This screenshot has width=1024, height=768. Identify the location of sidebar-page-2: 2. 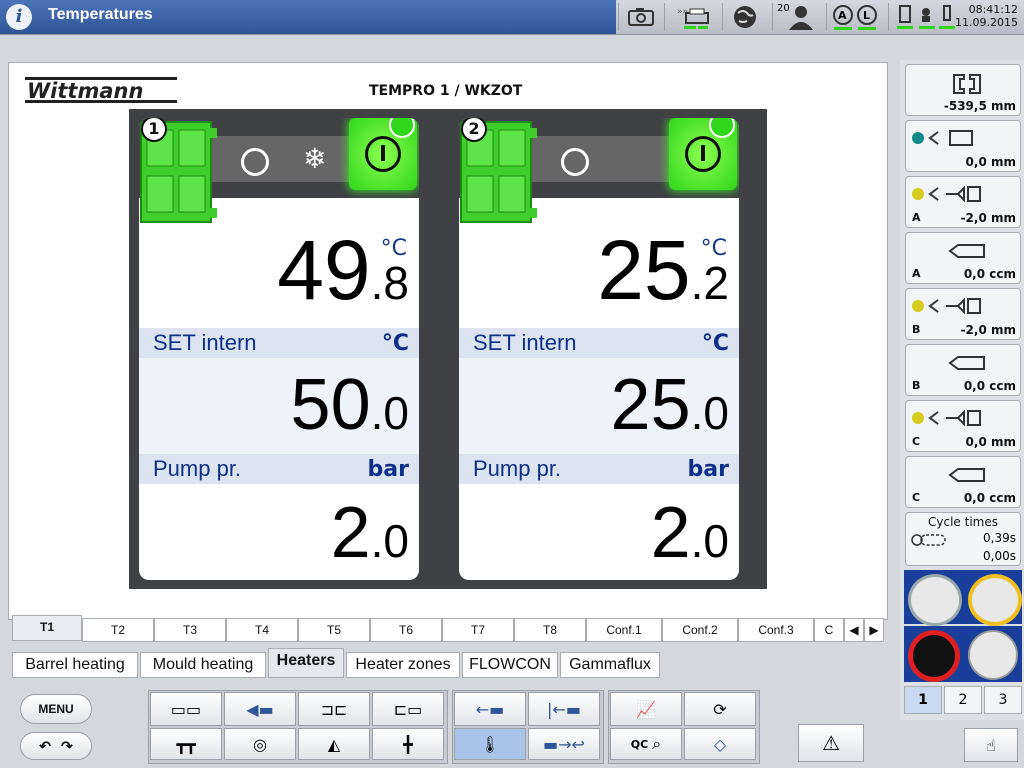
(963, 700).